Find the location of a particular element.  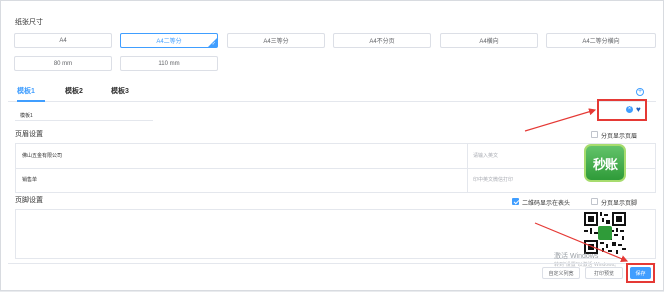

footer-paging-checkbox is located at coordinates (594, 201).